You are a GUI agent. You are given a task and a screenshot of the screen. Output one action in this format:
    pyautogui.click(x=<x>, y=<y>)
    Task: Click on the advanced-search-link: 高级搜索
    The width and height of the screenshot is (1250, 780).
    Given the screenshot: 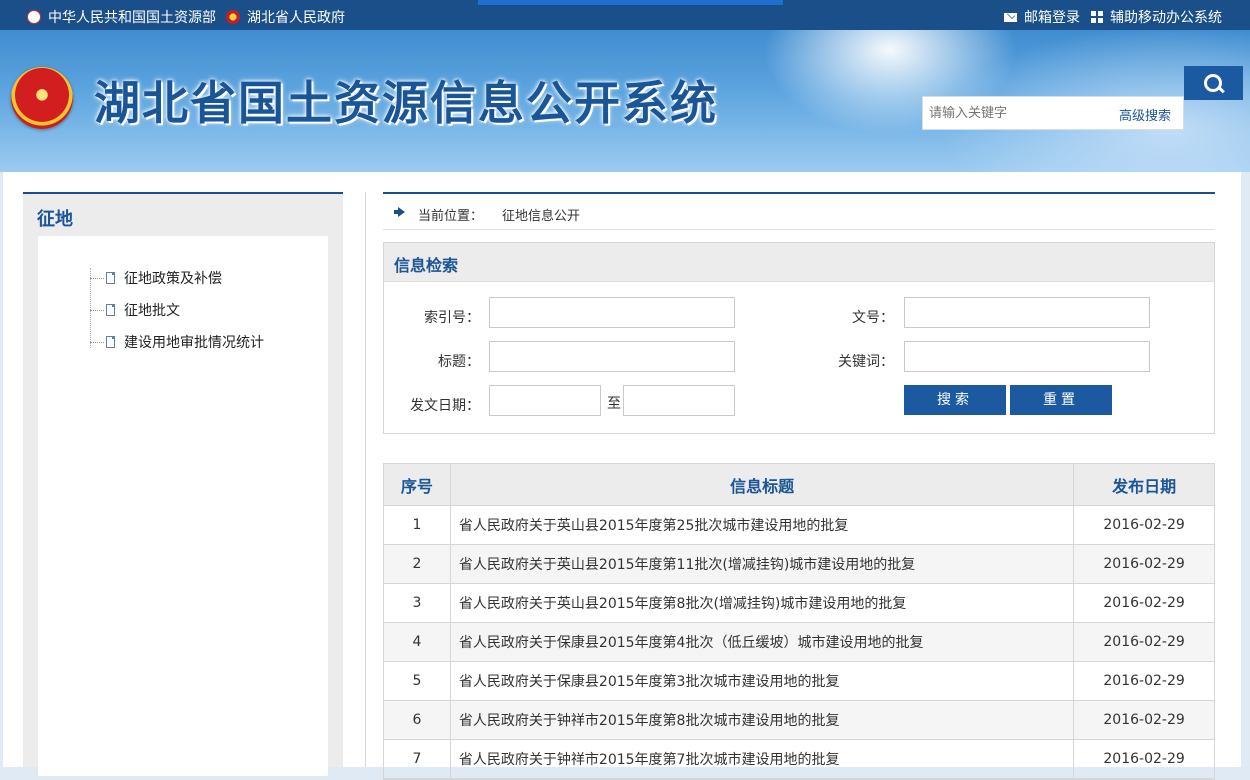 What is the action you would take?
    pyautogui.click(x=1145, y=114)
    